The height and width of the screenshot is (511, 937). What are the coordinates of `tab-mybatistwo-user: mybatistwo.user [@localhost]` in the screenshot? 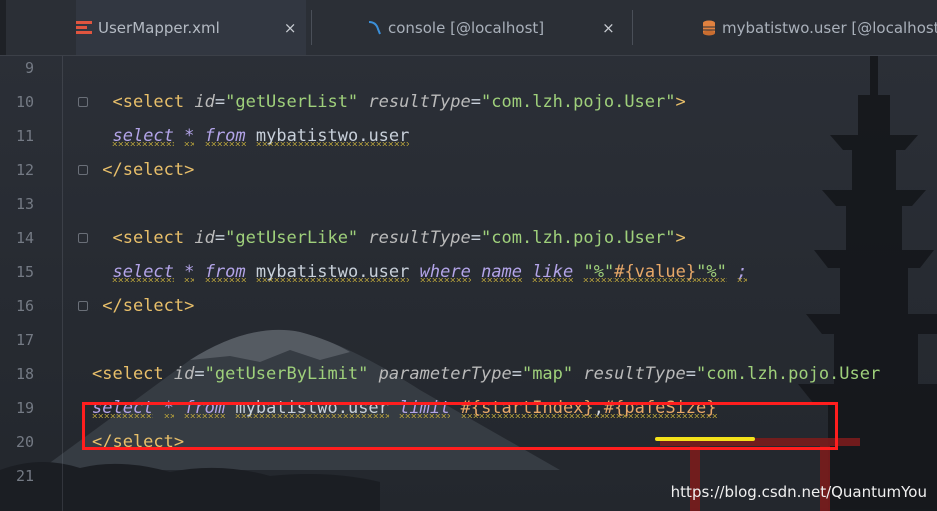 It's located at (819, 27).